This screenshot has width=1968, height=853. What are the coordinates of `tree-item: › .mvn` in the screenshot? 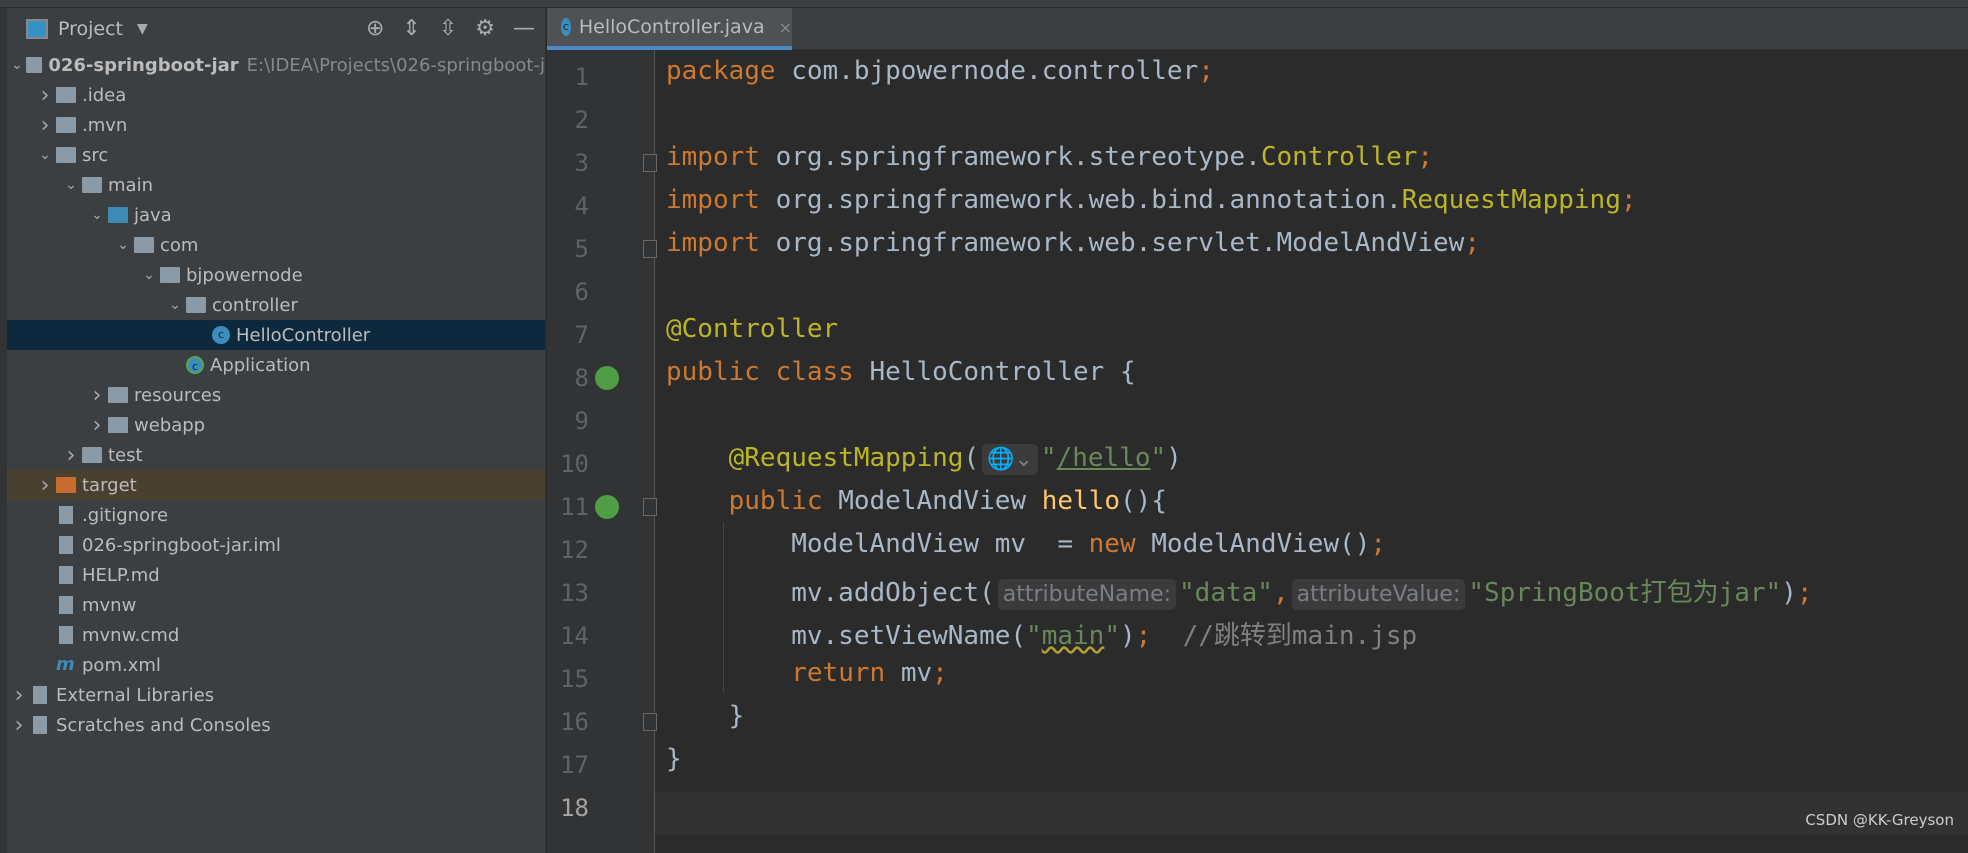 It's located at (272, 125).